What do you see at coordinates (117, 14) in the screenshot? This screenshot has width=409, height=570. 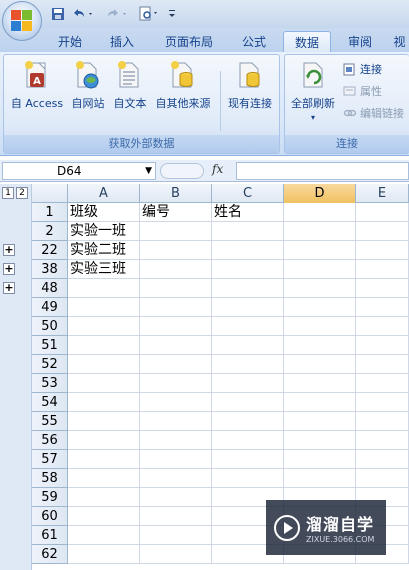 I see `redo-icon` at bounding box center [117, 14].